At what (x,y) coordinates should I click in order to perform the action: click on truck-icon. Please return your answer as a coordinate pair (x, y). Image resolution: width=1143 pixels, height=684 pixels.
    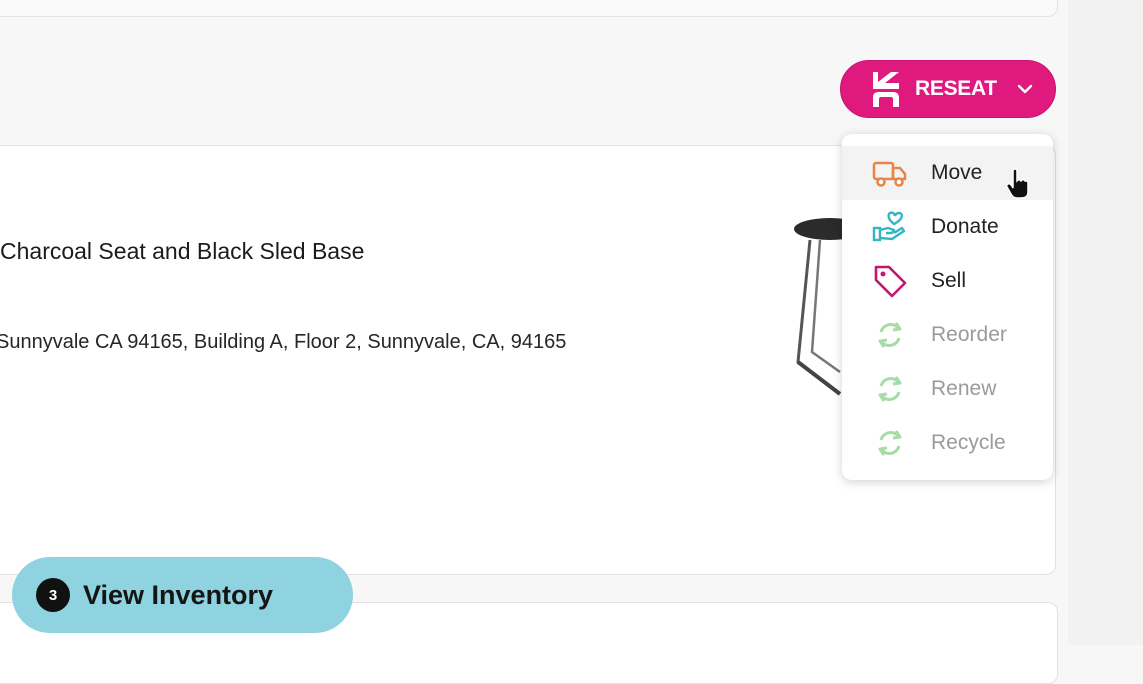
    Looking at the image, I should click on (889, 174).